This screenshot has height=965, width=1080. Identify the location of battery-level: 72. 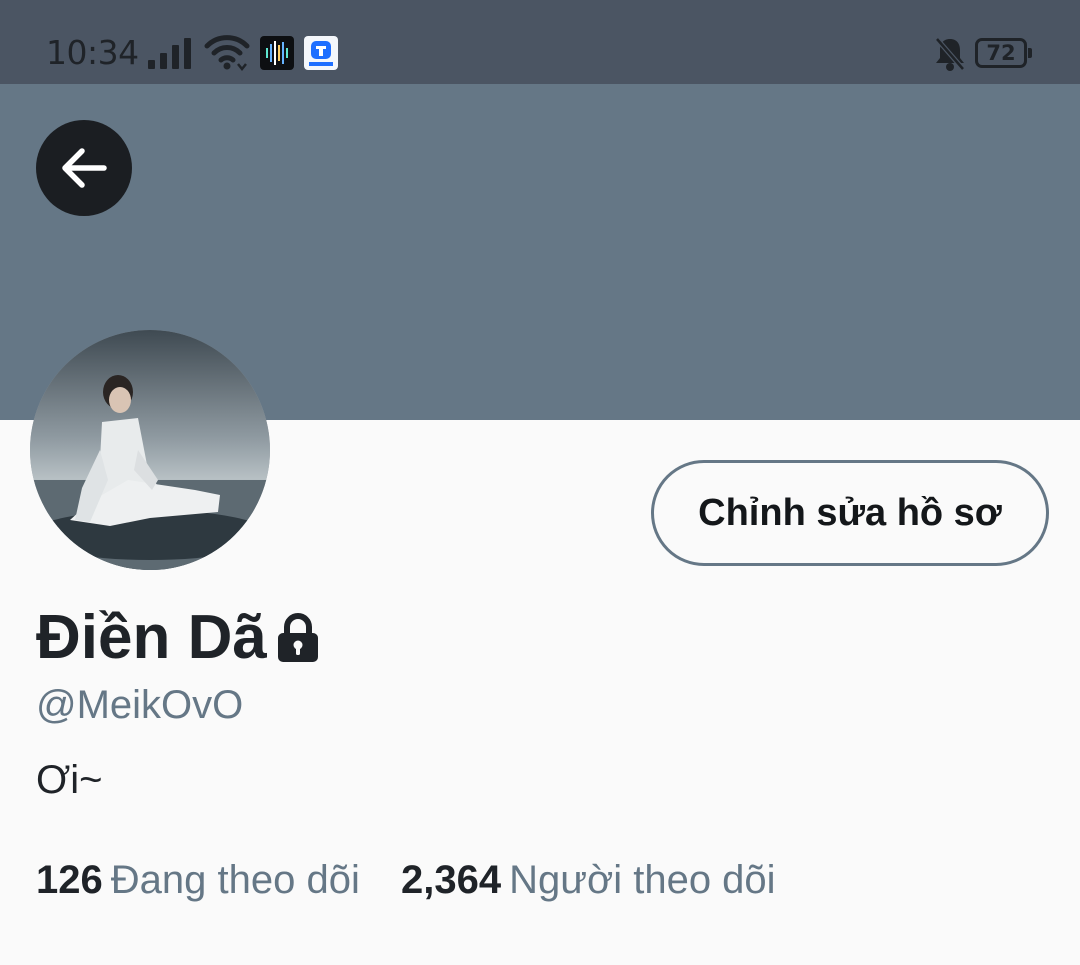
(1001, 53).